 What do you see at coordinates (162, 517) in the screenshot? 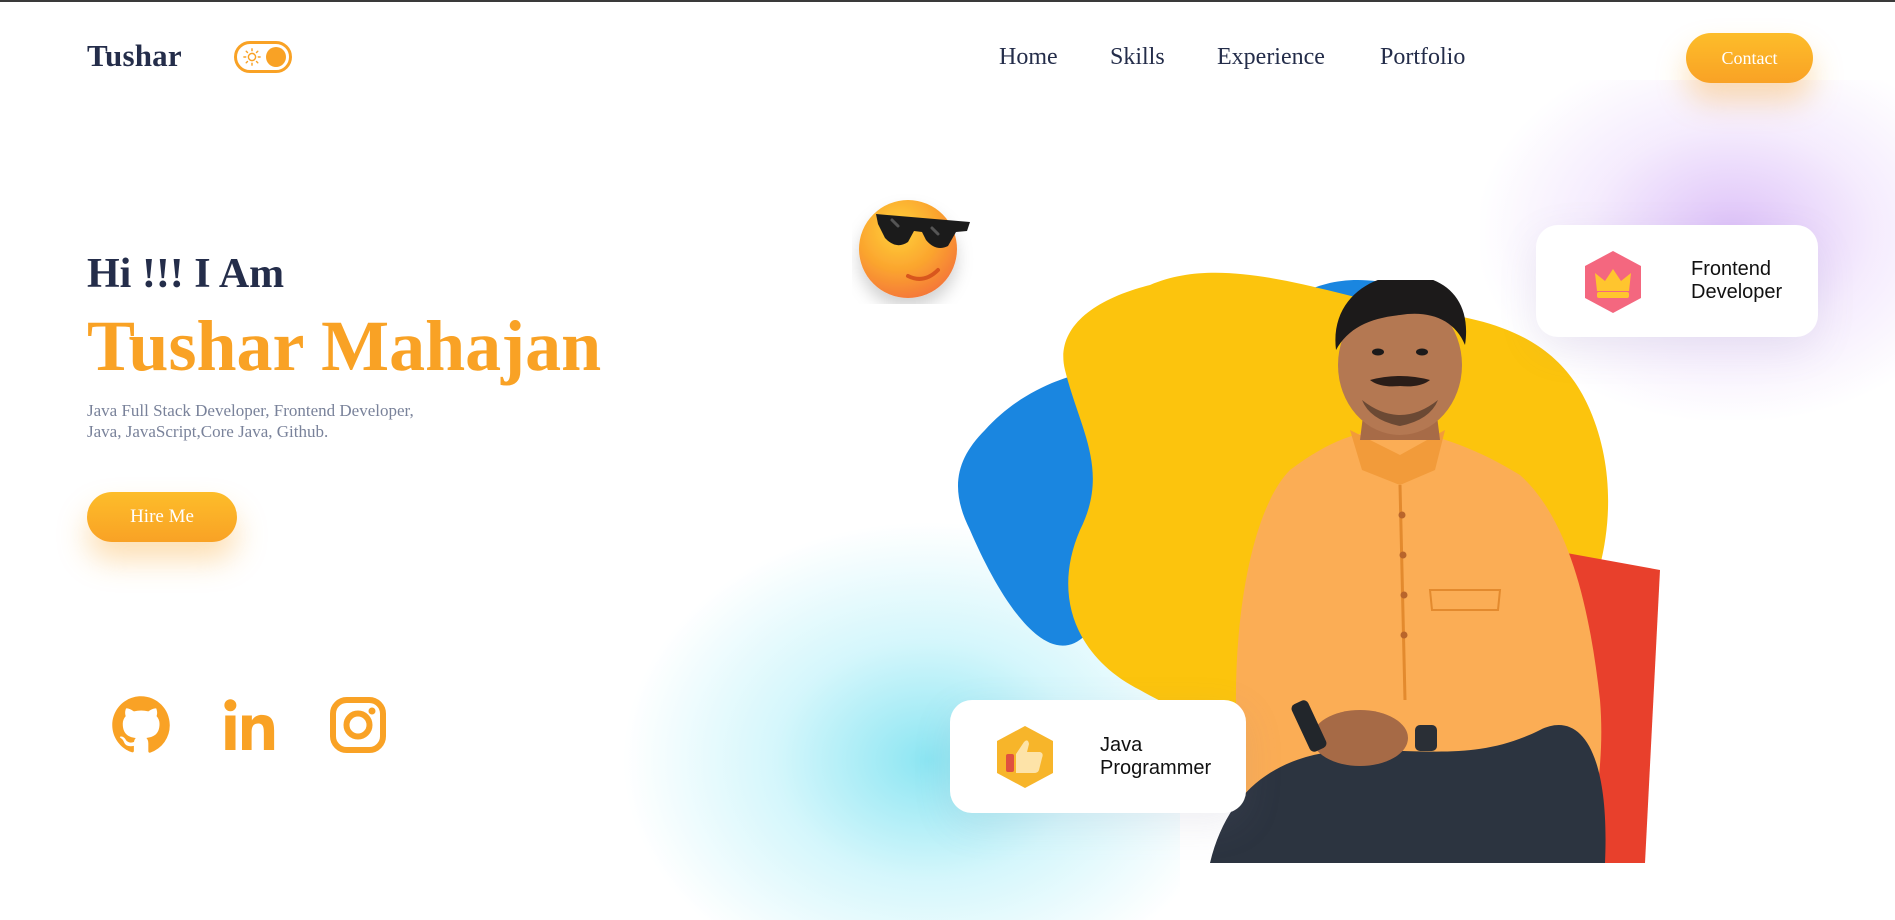
I see `hire-me-button: Hire Me` at bounding box center [162, 517].